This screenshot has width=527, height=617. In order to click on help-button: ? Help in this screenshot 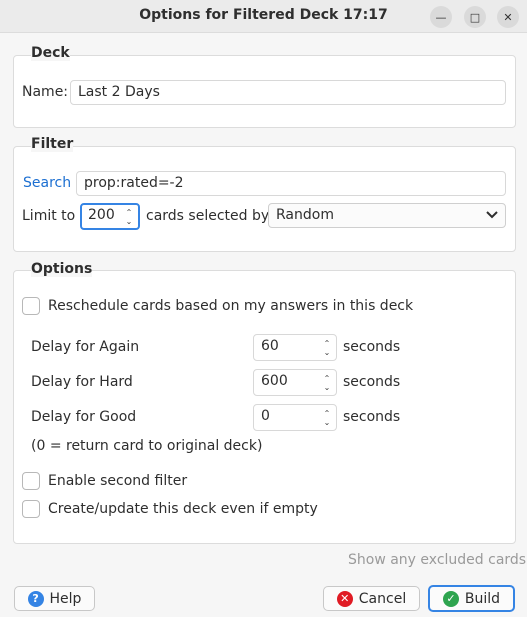, I will do `click(54, 598)`.